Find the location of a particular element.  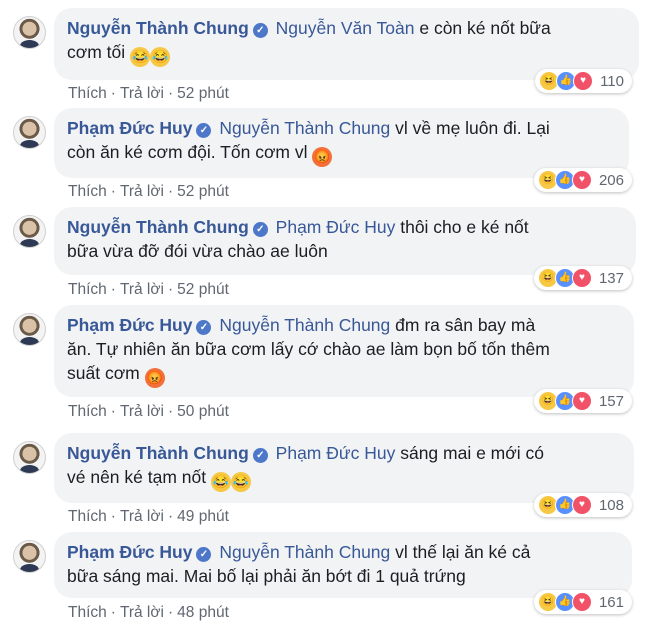

comment-text-line1: đm ra sân bay mà is located at coordinates (465, 325).